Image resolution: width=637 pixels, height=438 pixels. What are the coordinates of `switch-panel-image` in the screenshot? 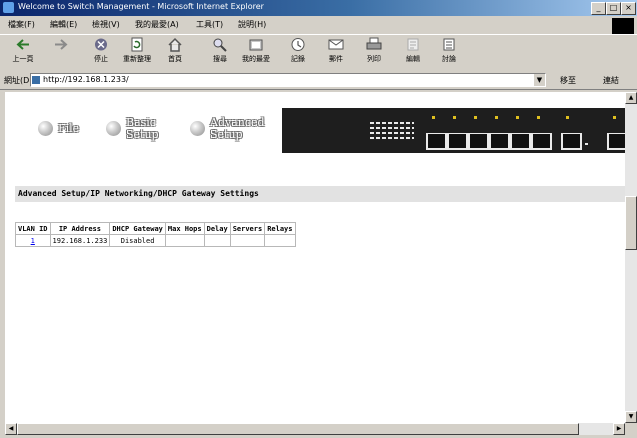 It's located at (453, 130).